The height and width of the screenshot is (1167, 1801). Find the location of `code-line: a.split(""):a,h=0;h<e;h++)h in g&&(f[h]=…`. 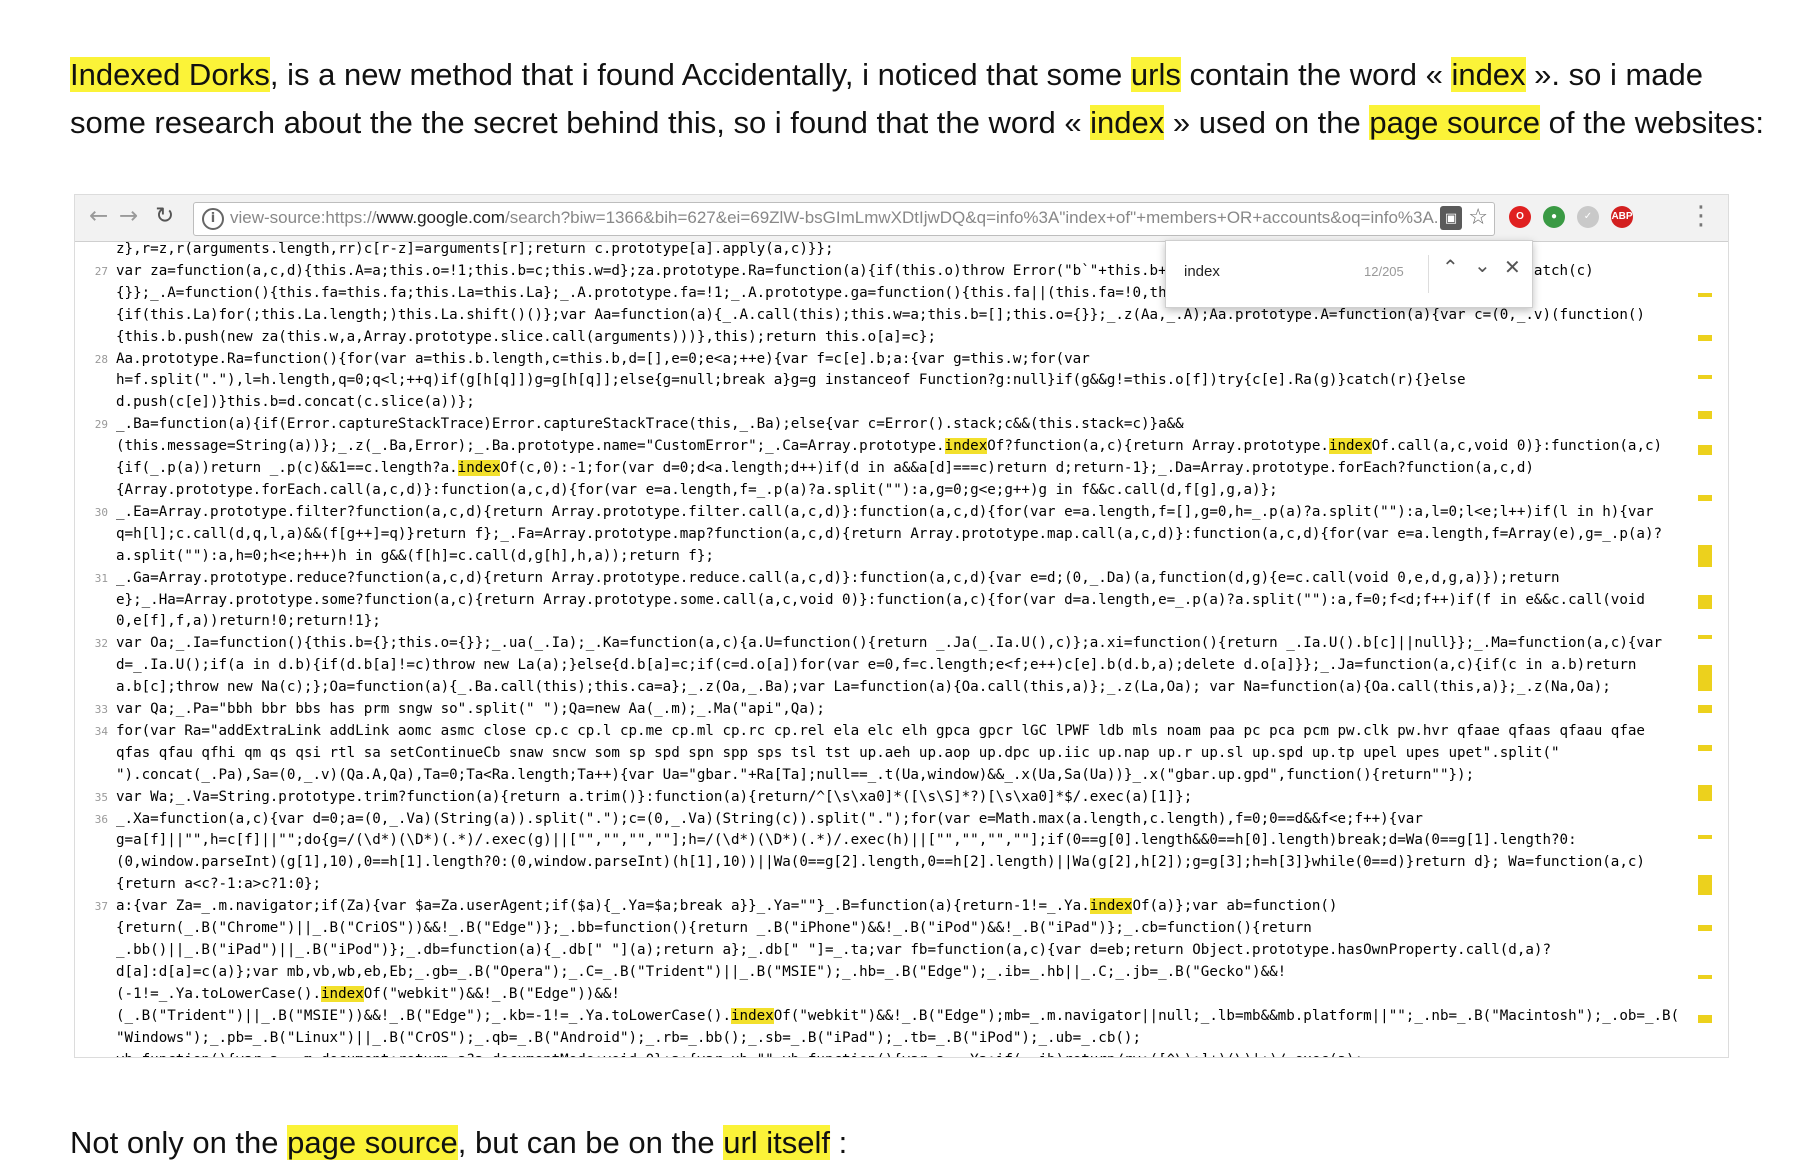

code-line: a.split(""):a,h=0;h<e;h++)h in g&&(f[h]=… is located at coordinates (870, 557).